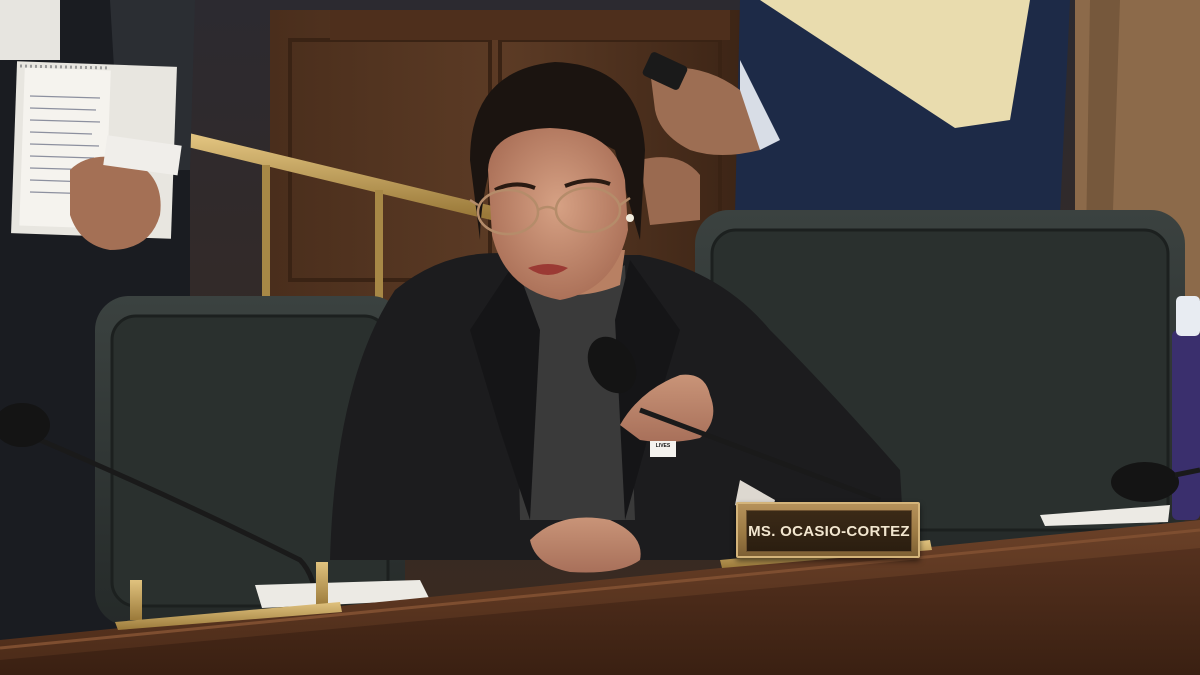 This screenshot has width=1200, height=675. I want to click on nameplate: MS. OCASIO-CORTEZ, so click(828, 530).